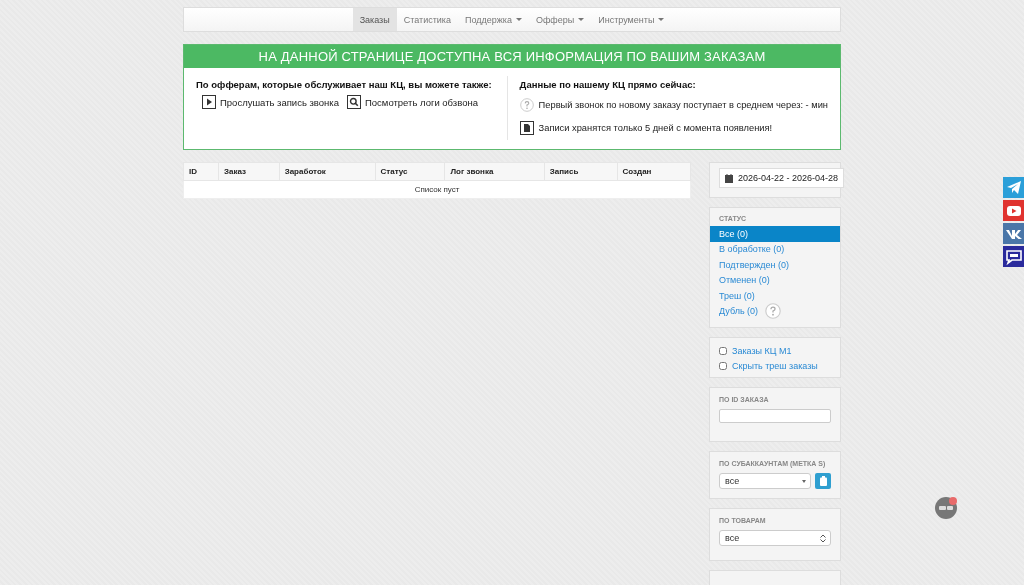  I want to click on column-header: Запись, so click(581, 171).